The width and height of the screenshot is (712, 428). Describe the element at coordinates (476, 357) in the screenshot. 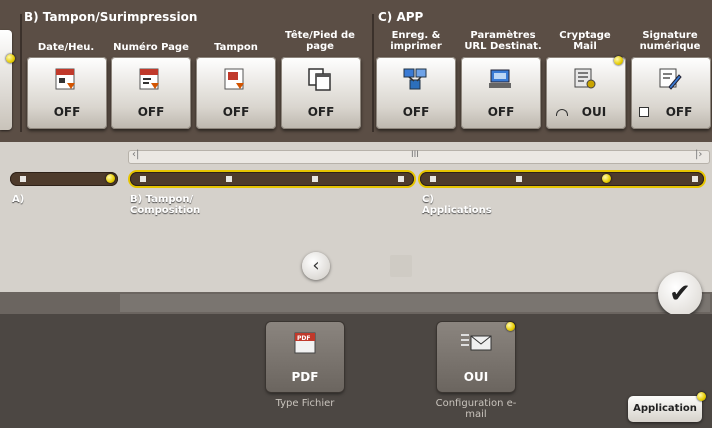

I see `configuration-email-button: OUI` at that location.